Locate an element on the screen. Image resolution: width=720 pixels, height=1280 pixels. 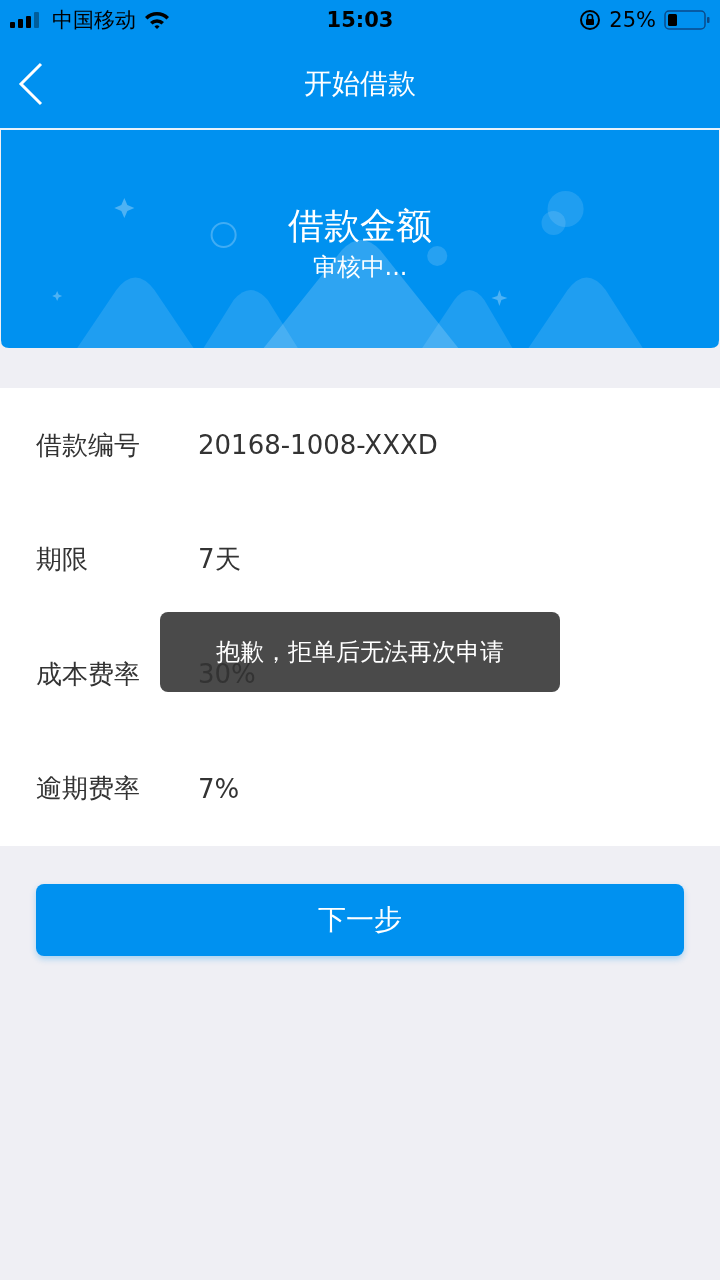
detail-label: 期限 is located at coordinates (62, 560).